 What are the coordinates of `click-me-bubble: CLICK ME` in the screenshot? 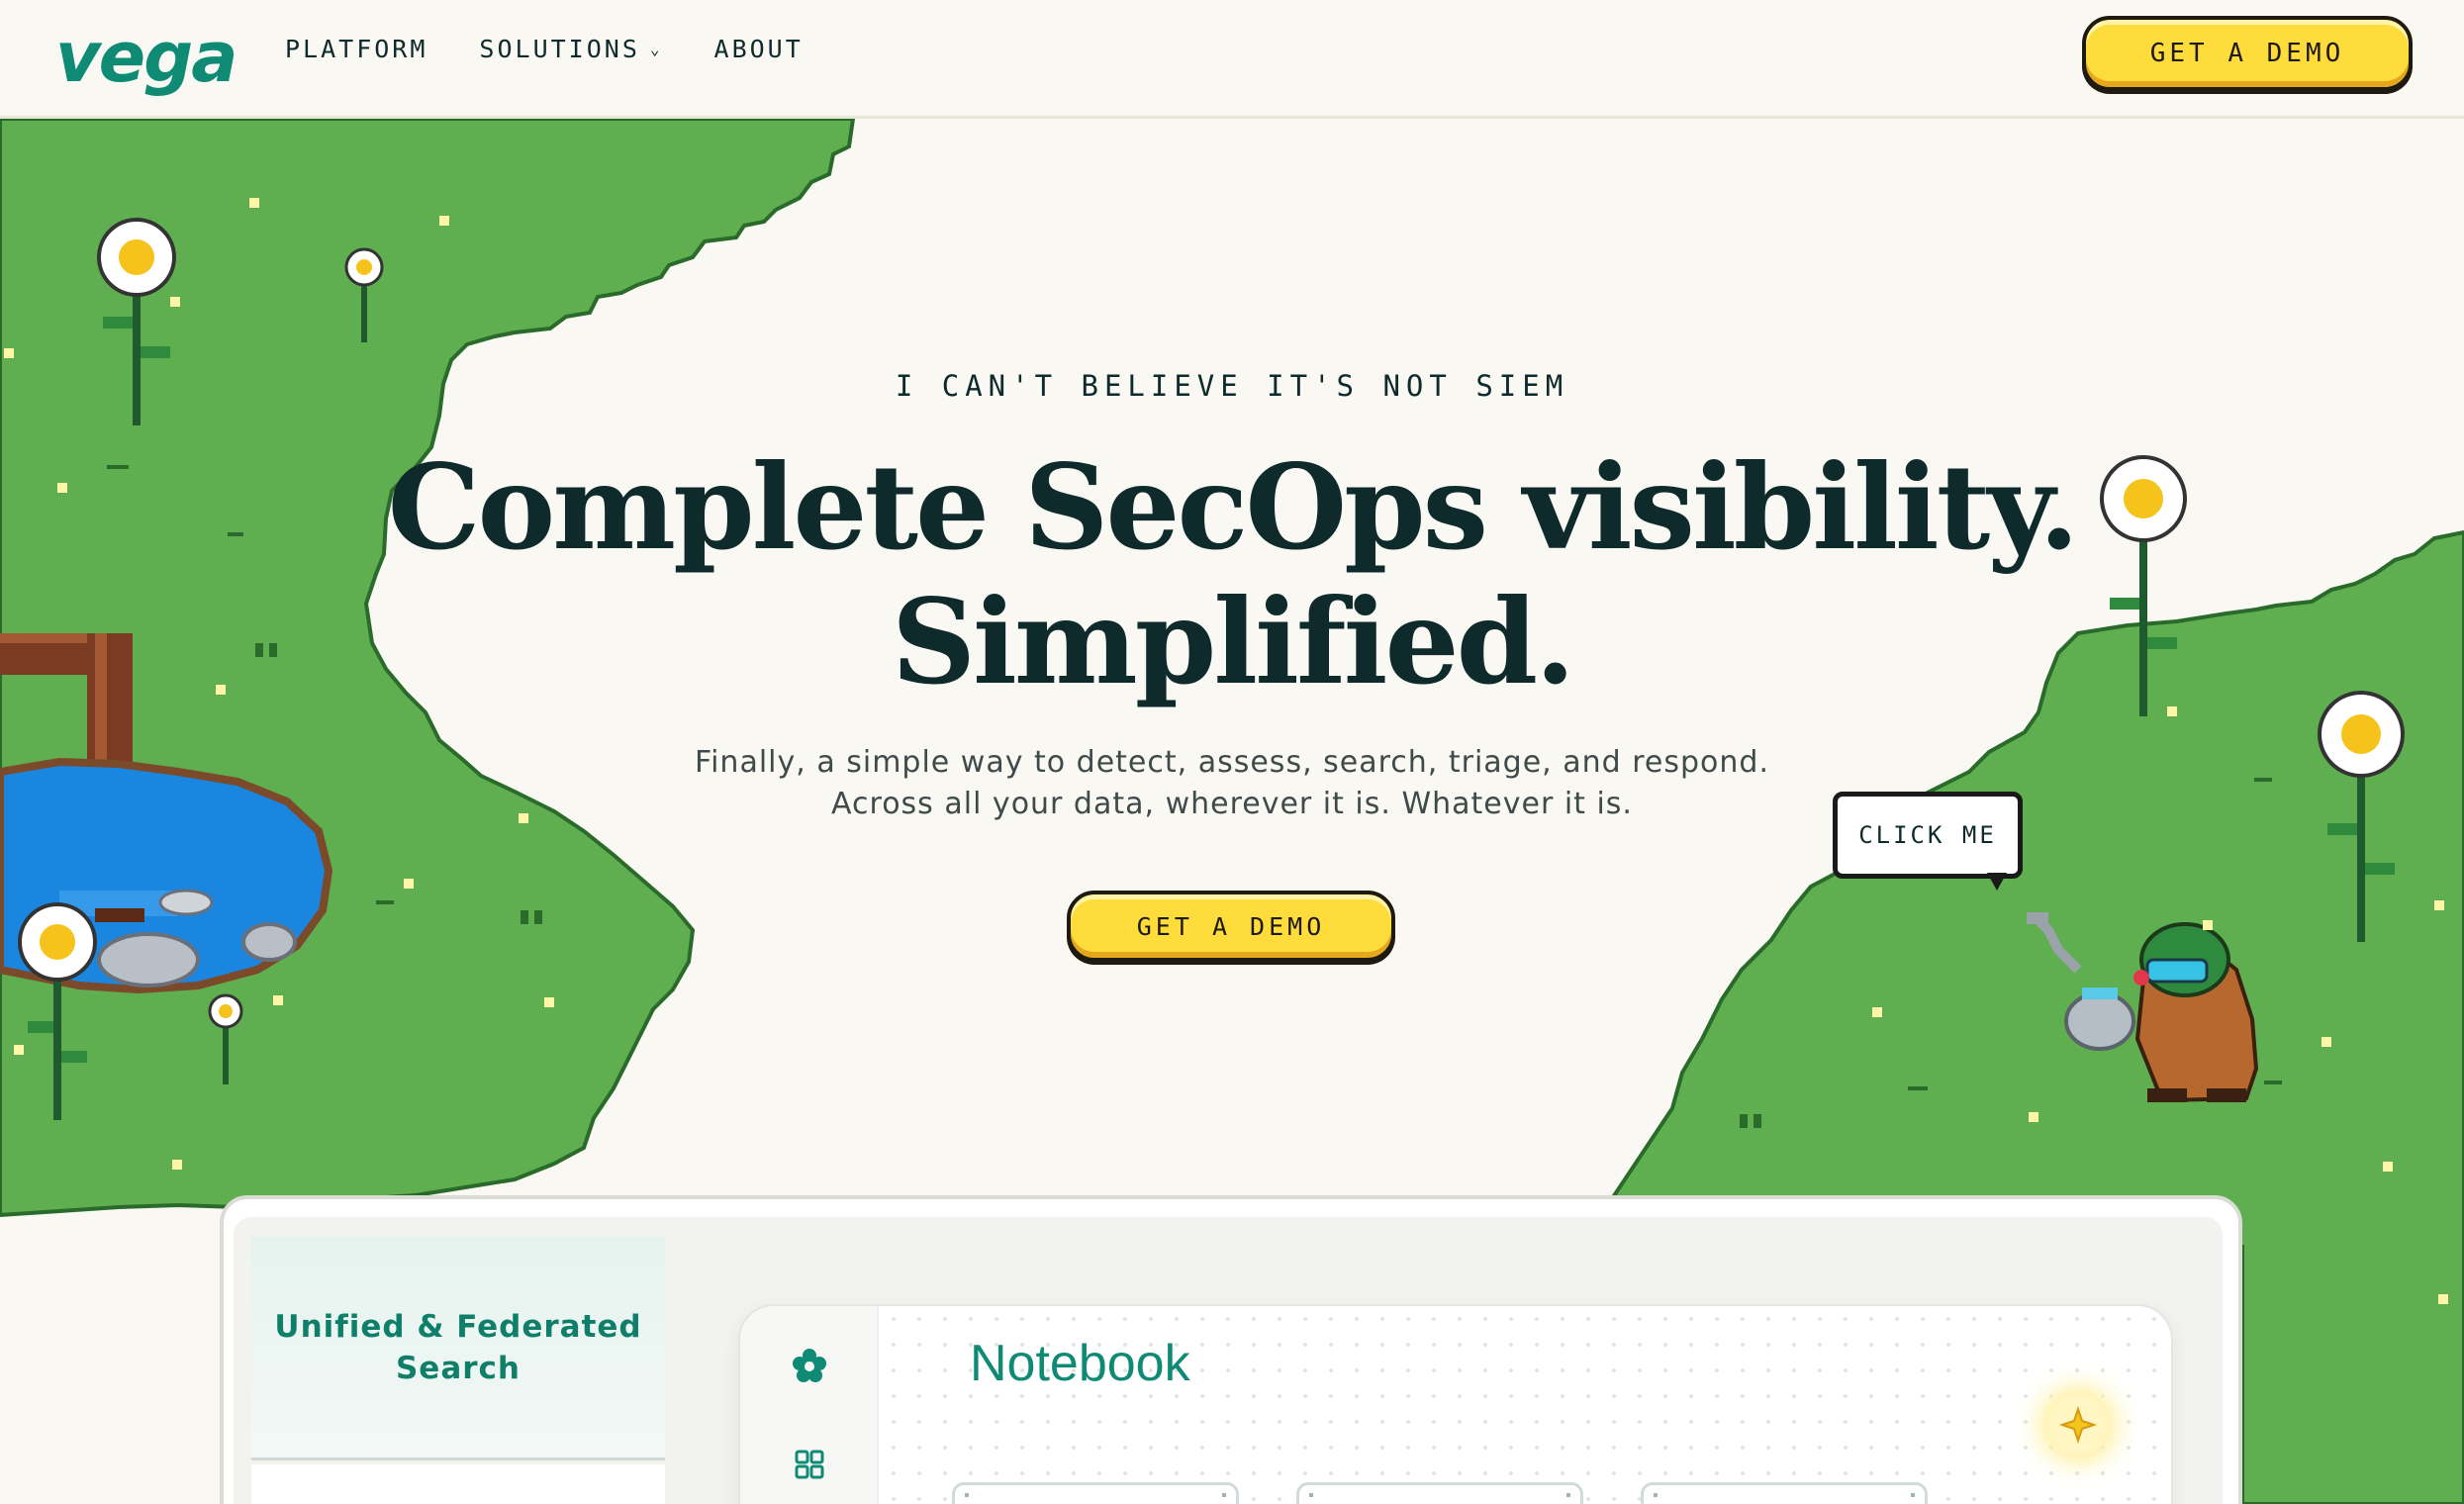 It's located at (1928, 835).